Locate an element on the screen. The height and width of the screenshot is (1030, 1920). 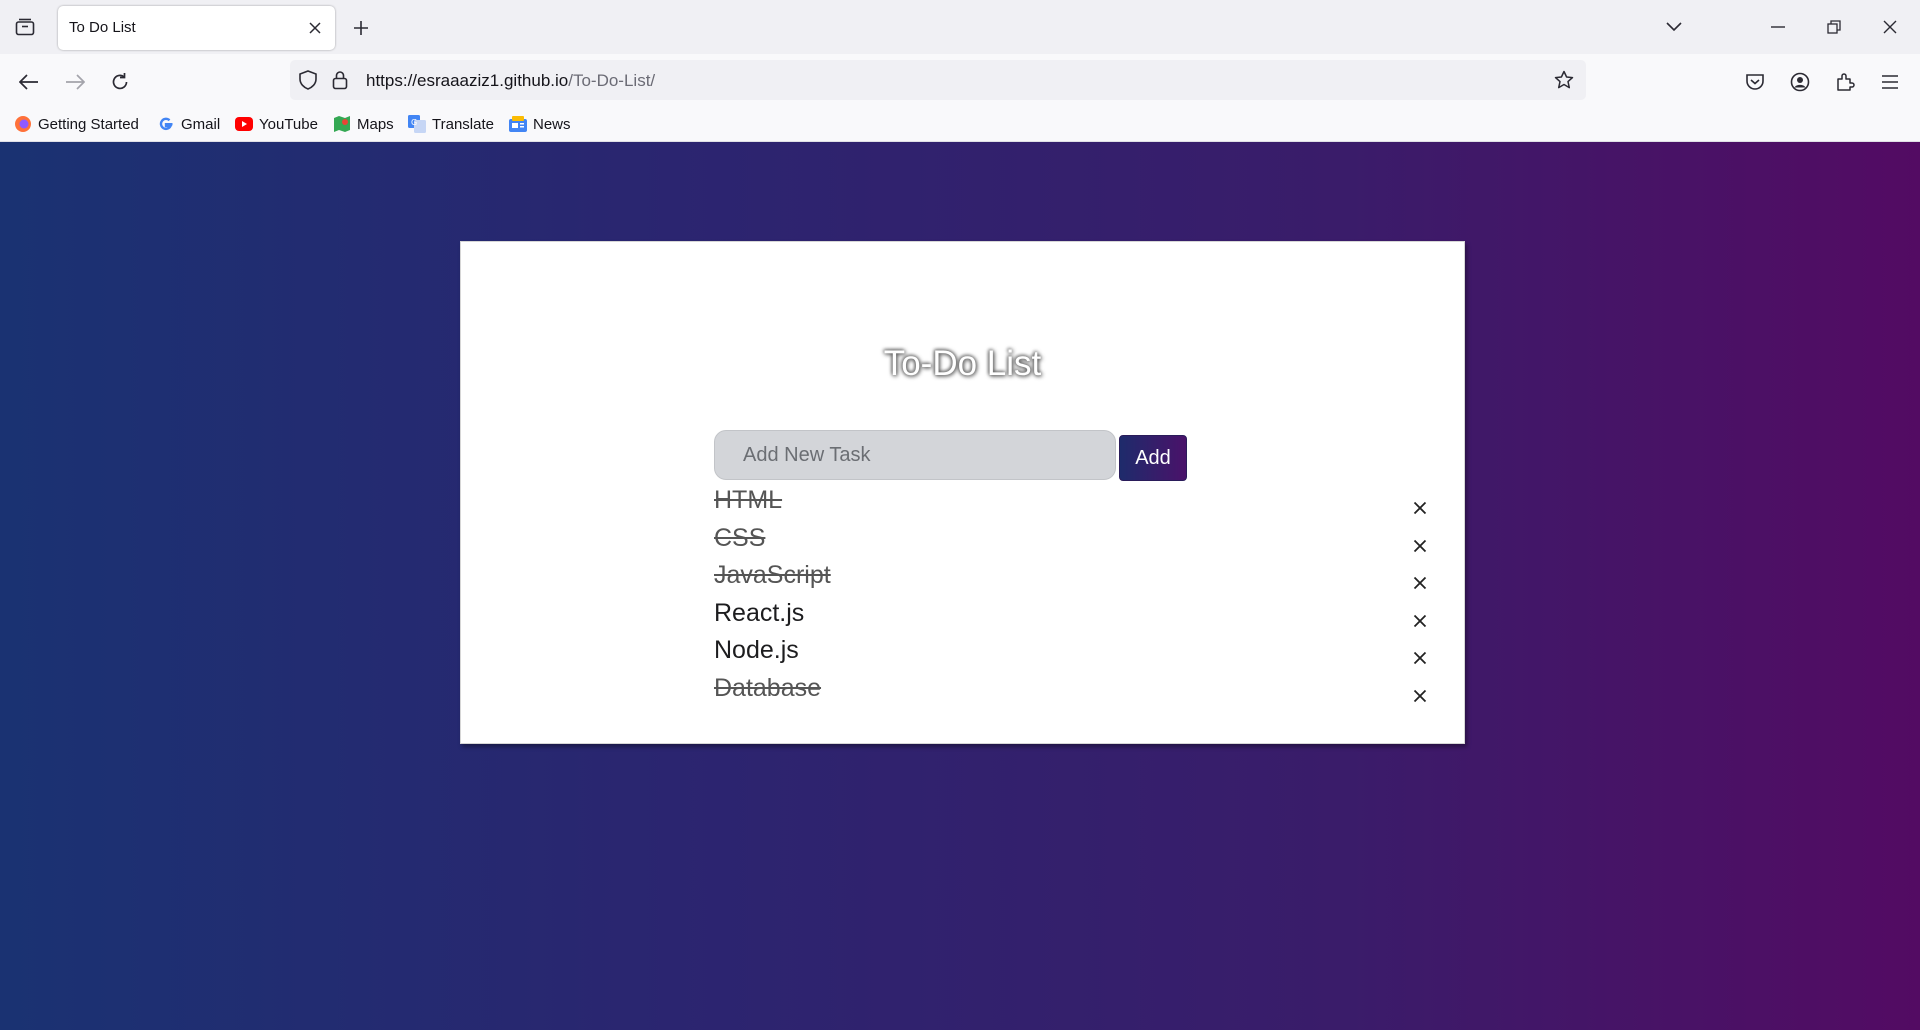
bookmark-label: Maps is located at coordinates (375, 124).